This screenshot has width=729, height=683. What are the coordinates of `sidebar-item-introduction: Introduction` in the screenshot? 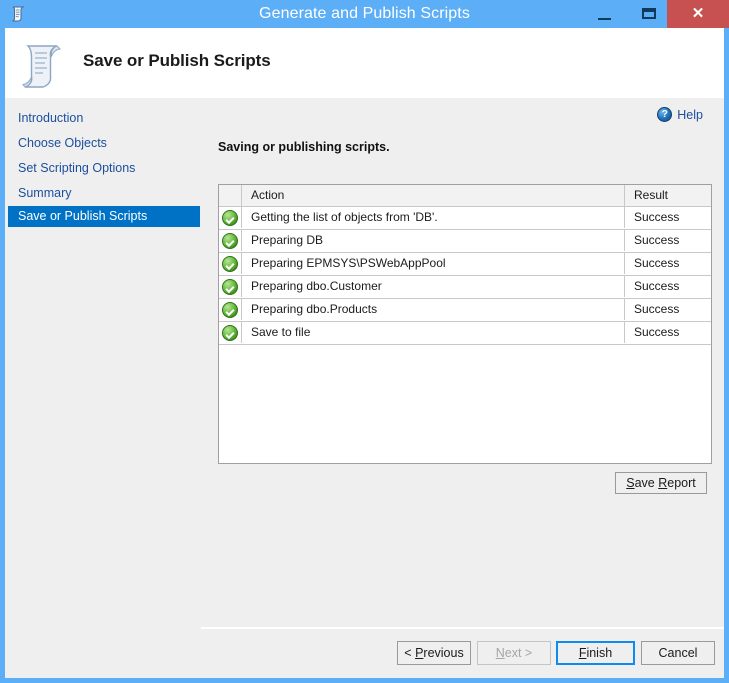 It's located at (104, 118).